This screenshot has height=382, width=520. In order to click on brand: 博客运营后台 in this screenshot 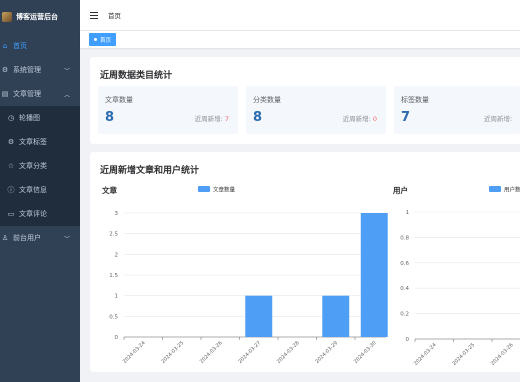, I will do `click(40, 17)`.